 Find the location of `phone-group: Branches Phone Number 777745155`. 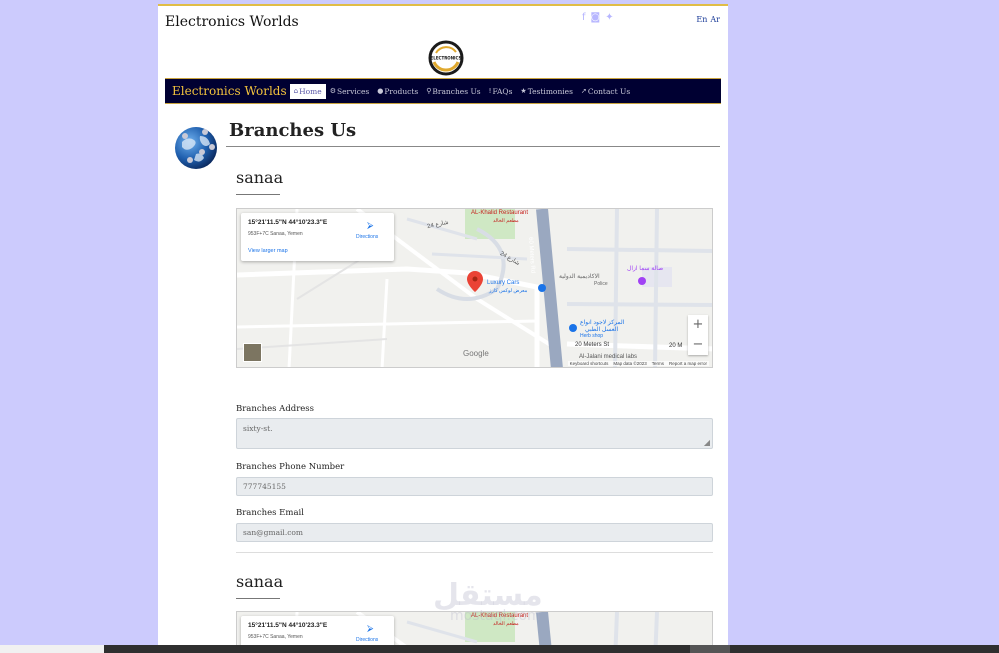

phone-group: Branches Phone Number 777745155 is located at coordinates (474, 479).